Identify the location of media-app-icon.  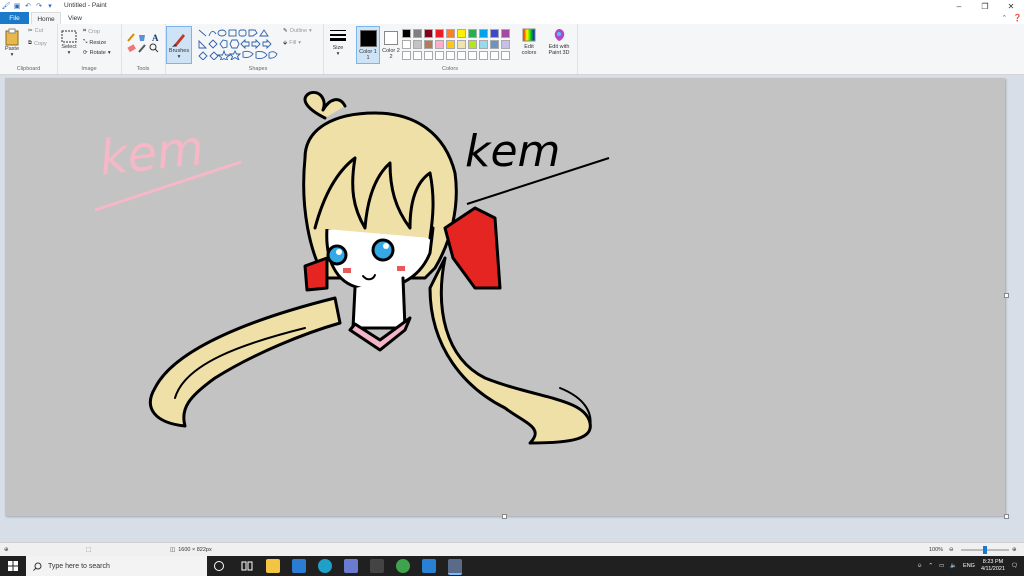
(377, 566).